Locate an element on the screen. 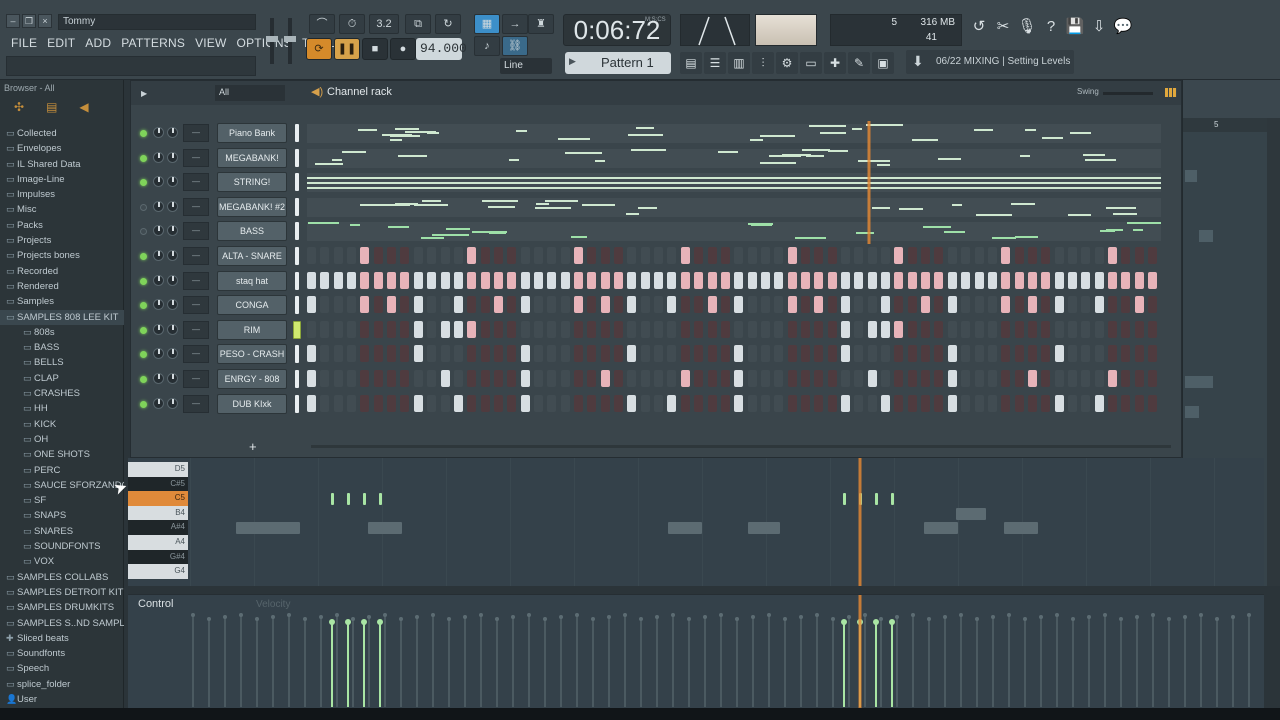 The width and height of the screenshot is (1280, 720). browser-item: ▭ Projects is located at coordinates (62, 240).